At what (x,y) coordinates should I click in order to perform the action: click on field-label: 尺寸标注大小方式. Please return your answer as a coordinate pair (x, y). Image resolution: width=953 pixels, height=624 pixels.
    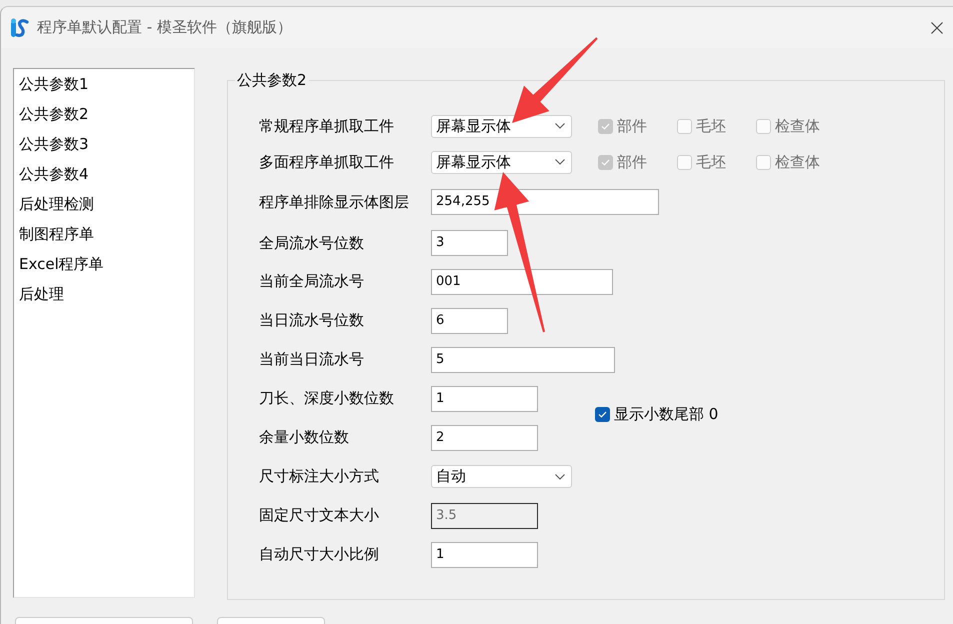
    Looking at the image, I should click on (319, 476).